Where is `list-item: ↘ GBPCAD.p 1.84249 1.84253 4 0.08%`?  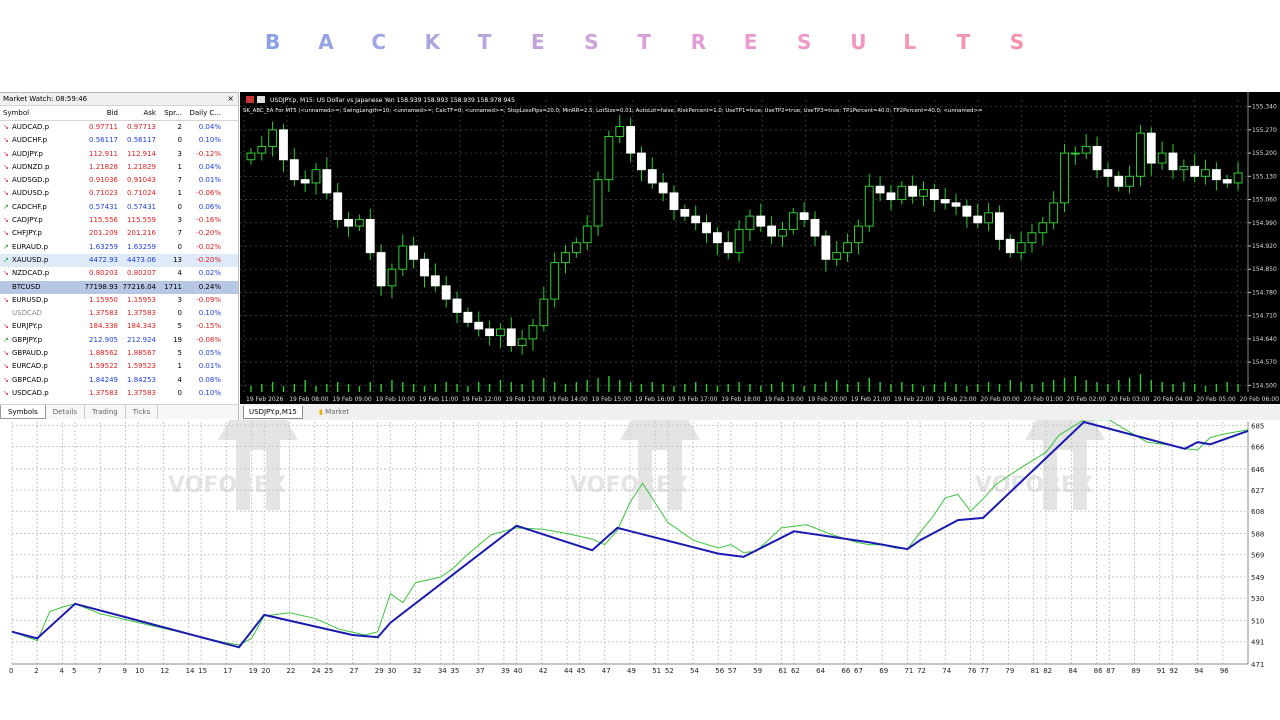 list-item: ↘ GBPCAD.p 1.84249 1.84253 4 0.08% is located at coordinates (119, 380).